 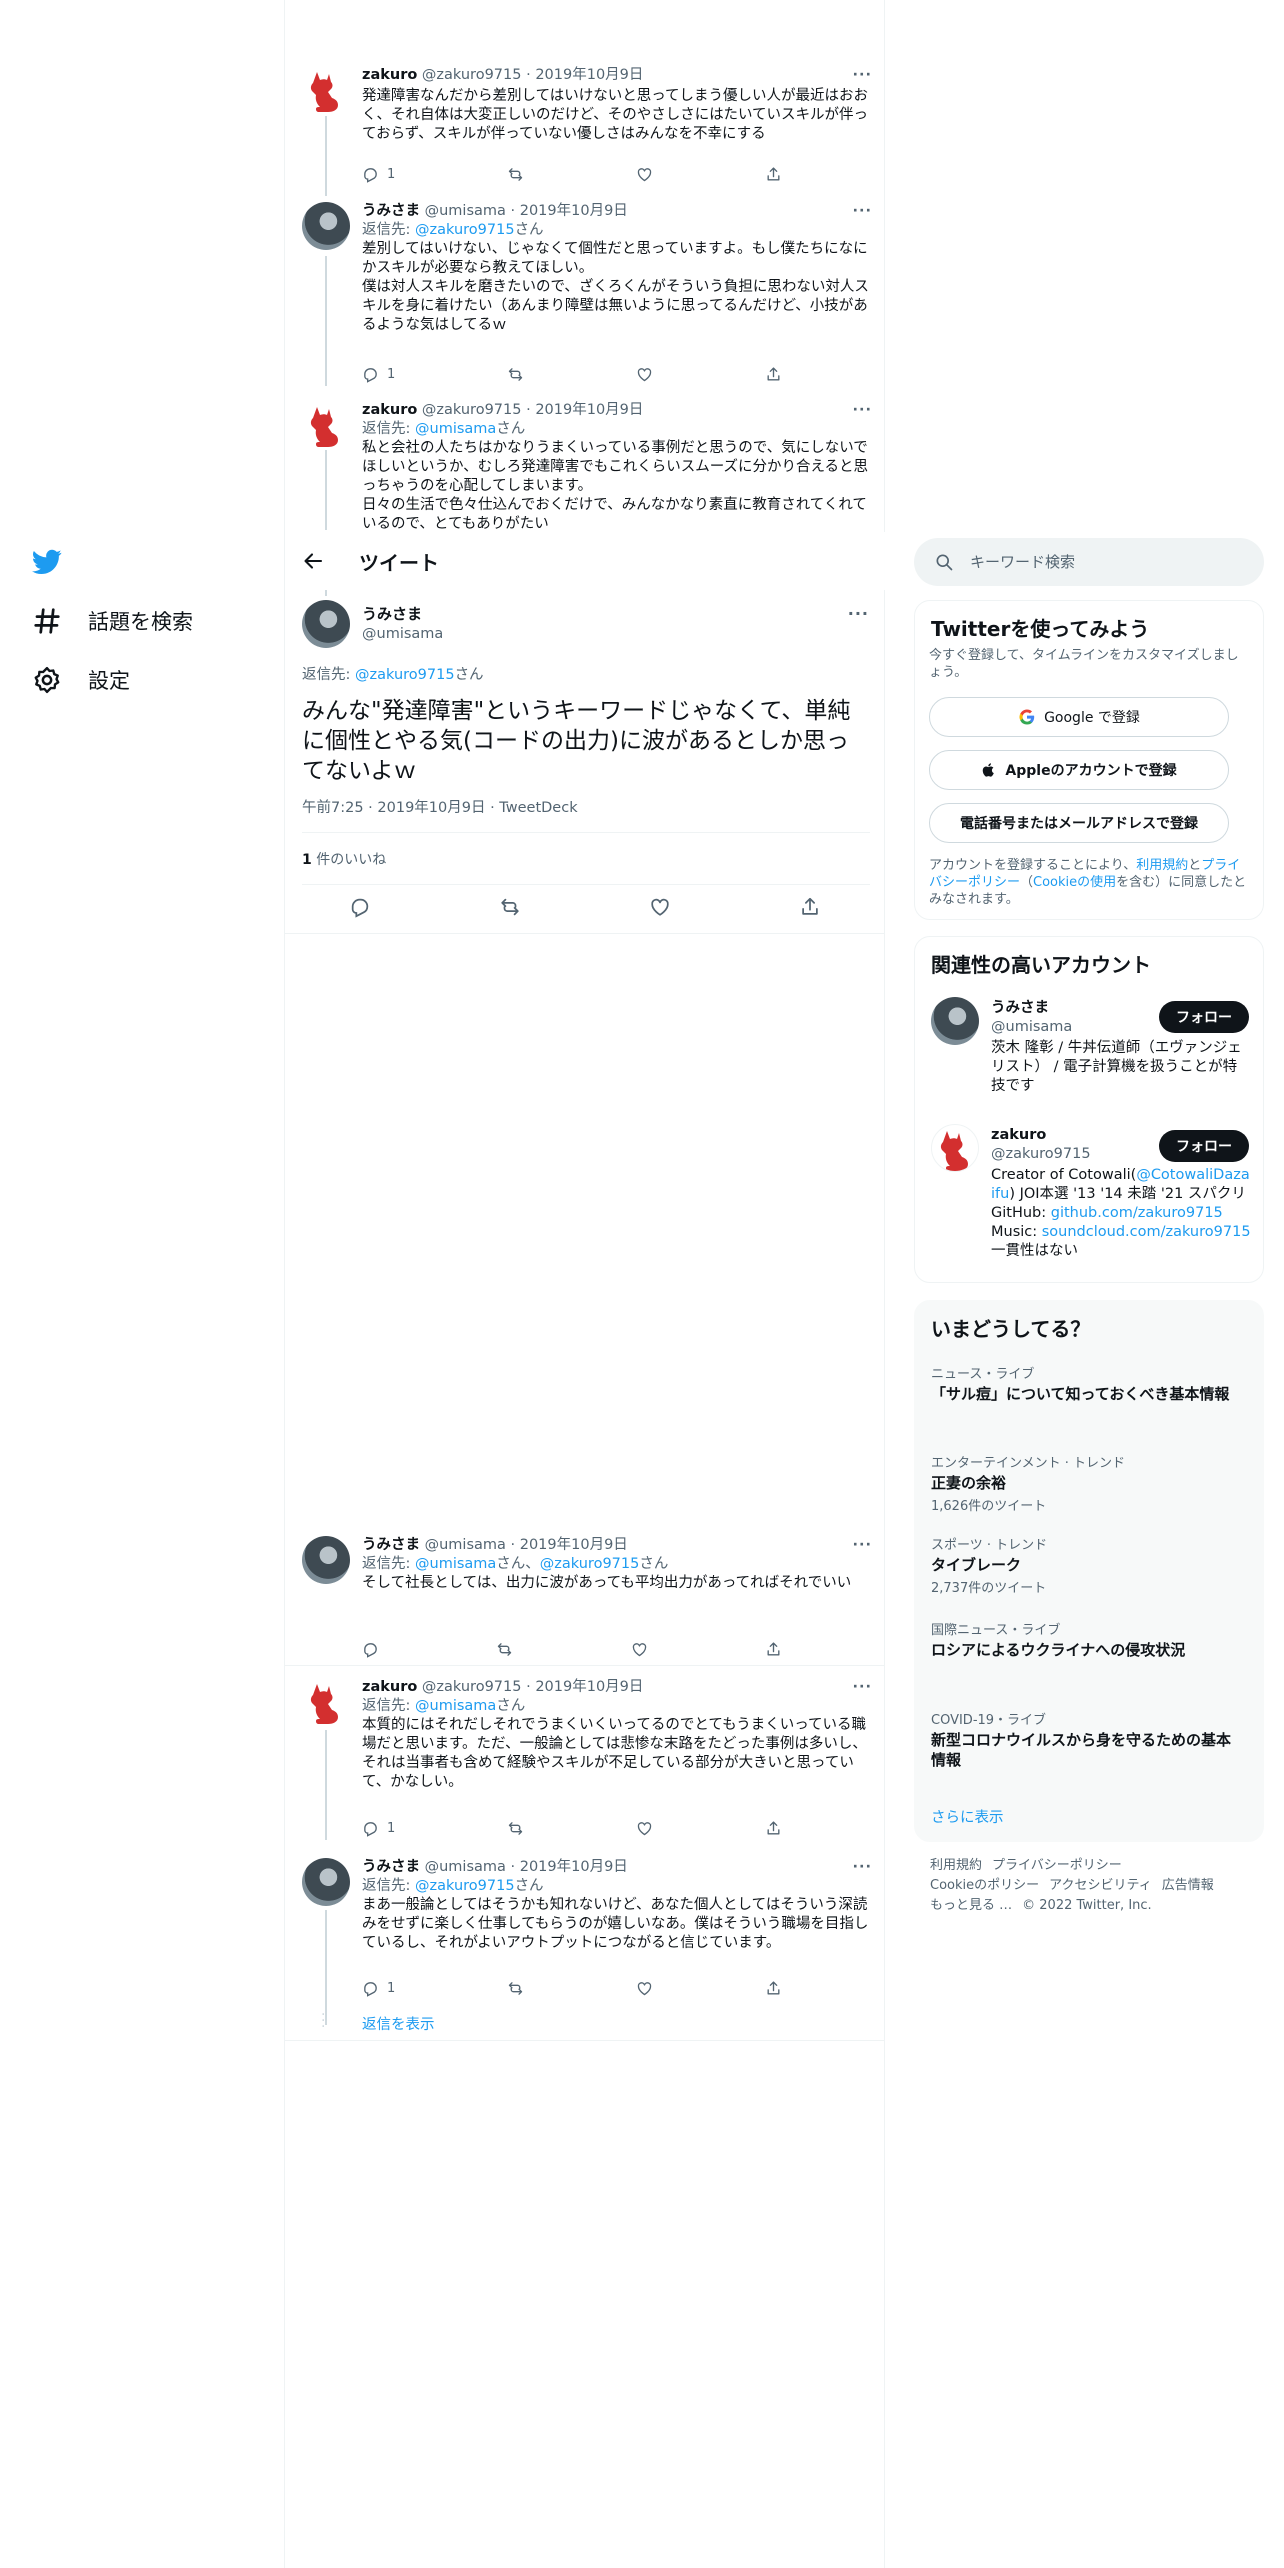 I want to click on reply-icon, so click(x=360, y=907).